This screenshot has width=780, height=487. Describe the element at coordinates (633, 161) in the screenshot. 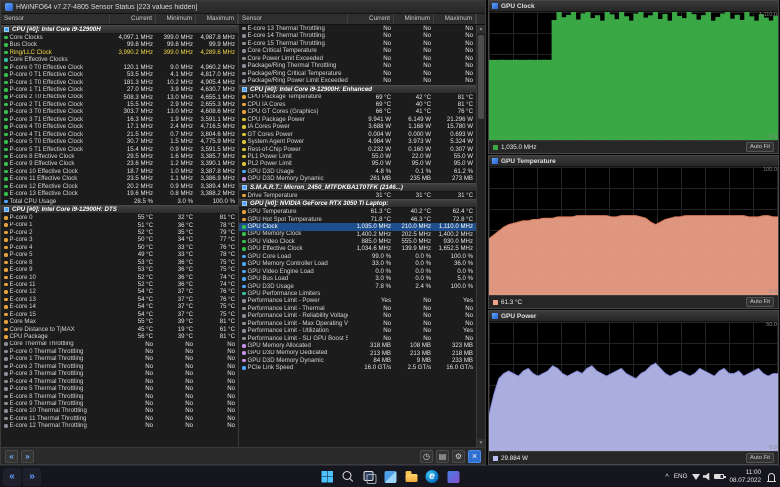

I see `graph-titlebar: GPU Temperature` at that location.